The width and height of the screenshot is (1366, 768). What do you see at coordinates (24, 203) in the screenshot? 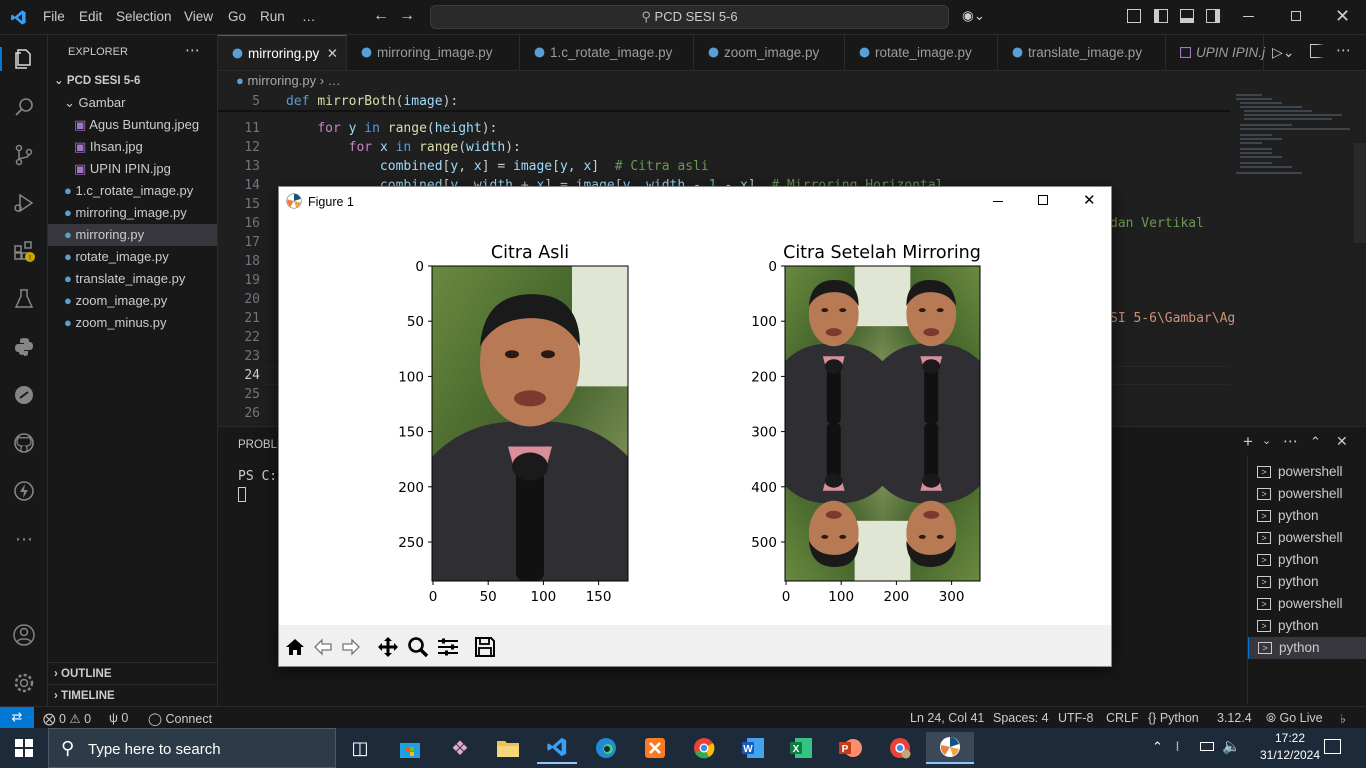
I see `run-debug-icon` at bounding box center [24, 203].